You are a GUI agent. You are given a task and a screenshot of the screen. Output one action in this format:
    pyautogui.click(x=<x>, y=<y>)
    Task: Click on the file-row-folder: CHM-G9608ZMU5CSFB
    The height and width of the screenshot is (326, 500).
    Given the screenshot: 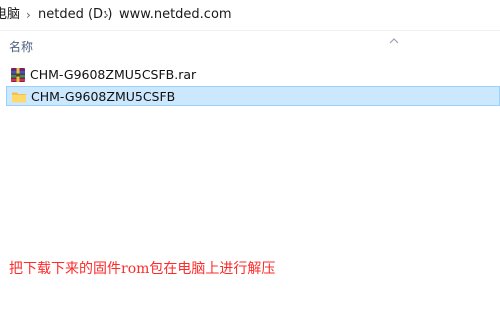 What is the action you would take?
    pyautogui.click(x=253, y=96)
    